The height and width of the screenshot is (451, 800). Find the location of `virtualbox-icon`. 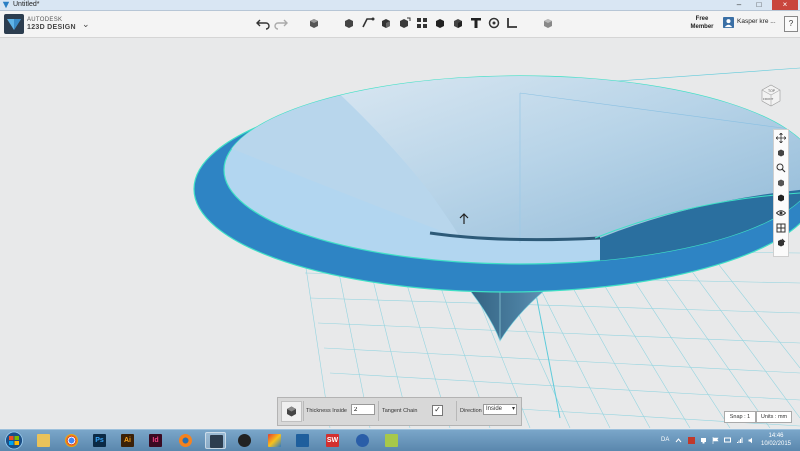

virtualbox-icon is located at coordinates (302, 440).